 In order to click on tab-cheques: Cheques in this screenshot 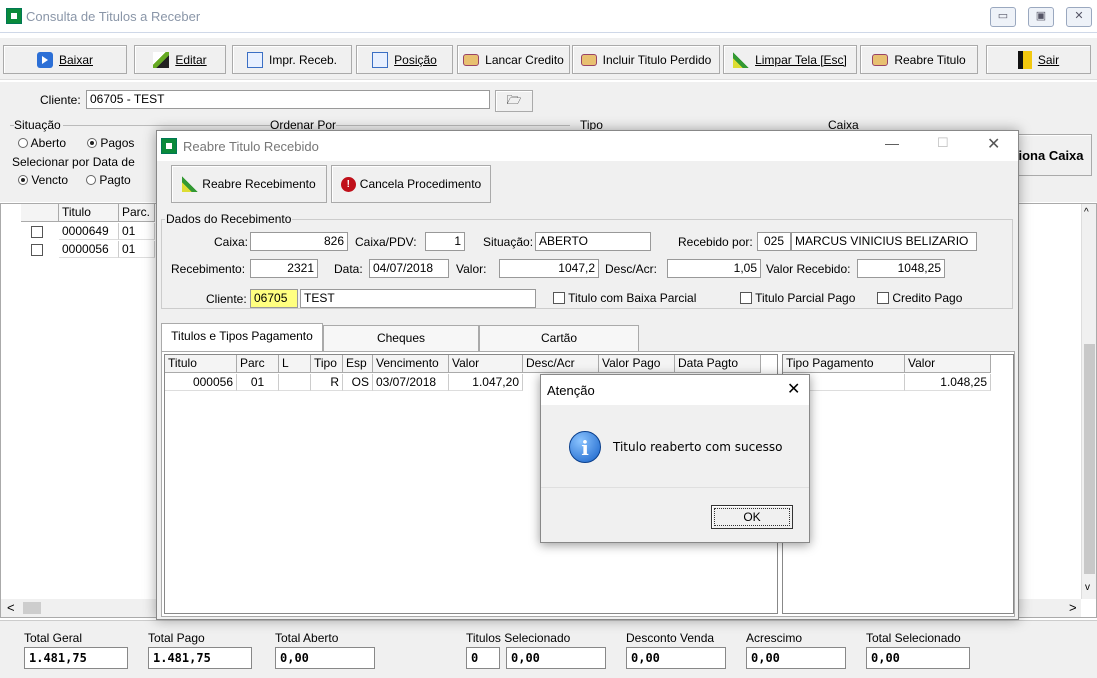, I will do `click(401, 338)`.